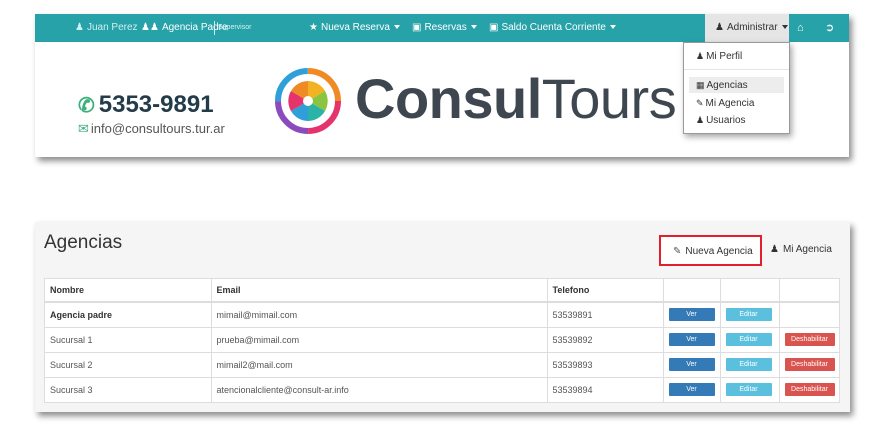 The height and width of the screenshot is (437, 886). I want to click on mi-agencia-button: ♟ Mi Agencia, so click(801, 249).